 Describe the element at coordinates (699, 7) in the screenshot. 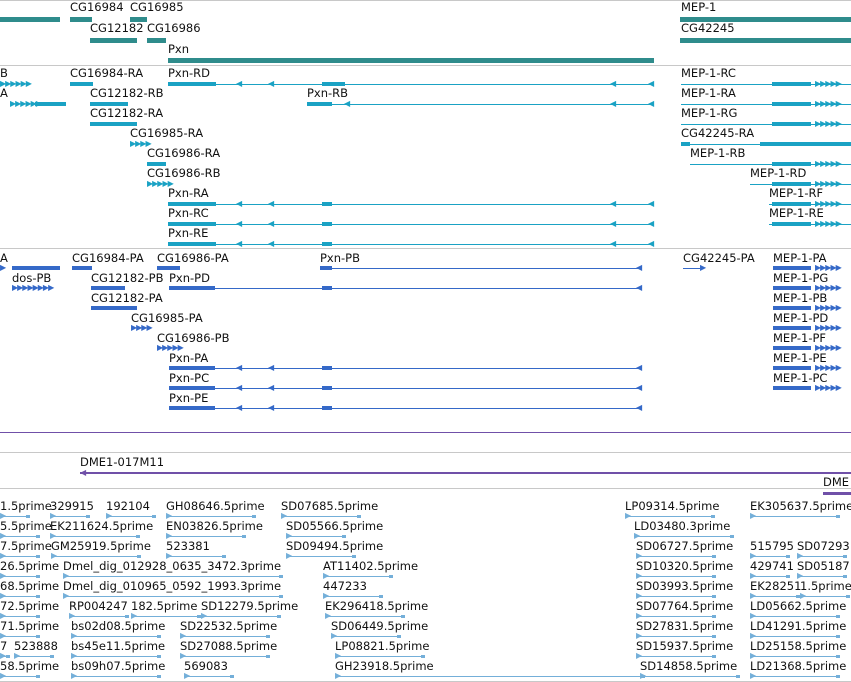

I see `gene-label: MEP-1` at that location.